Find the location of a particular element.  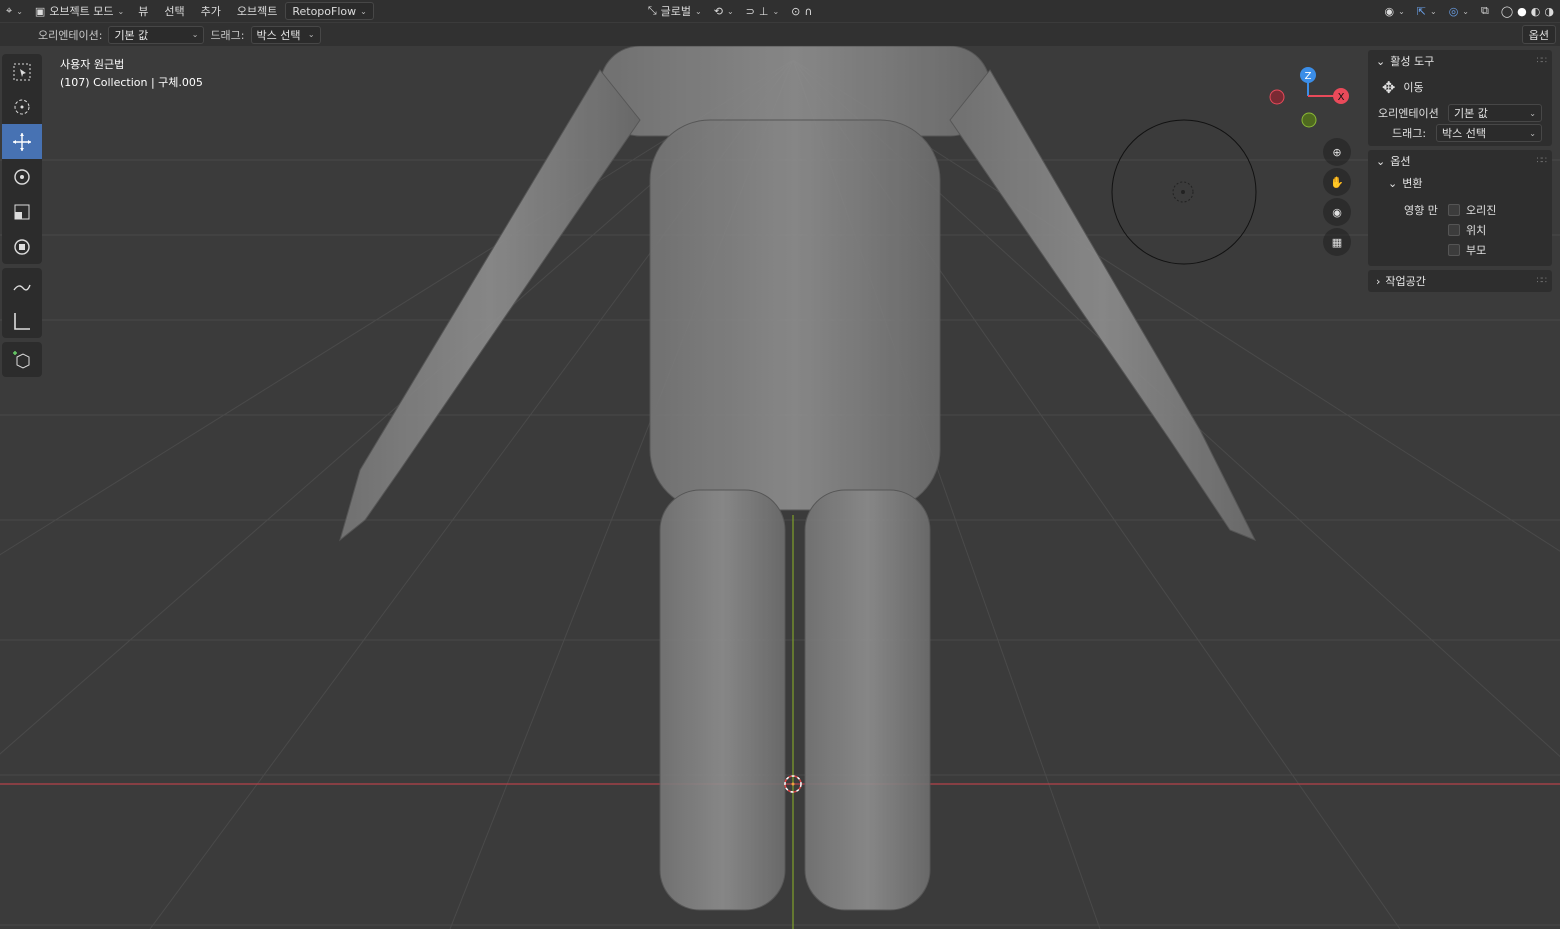

visibility-button: ◉ ⌄ is located at coordinates (1394, 11).